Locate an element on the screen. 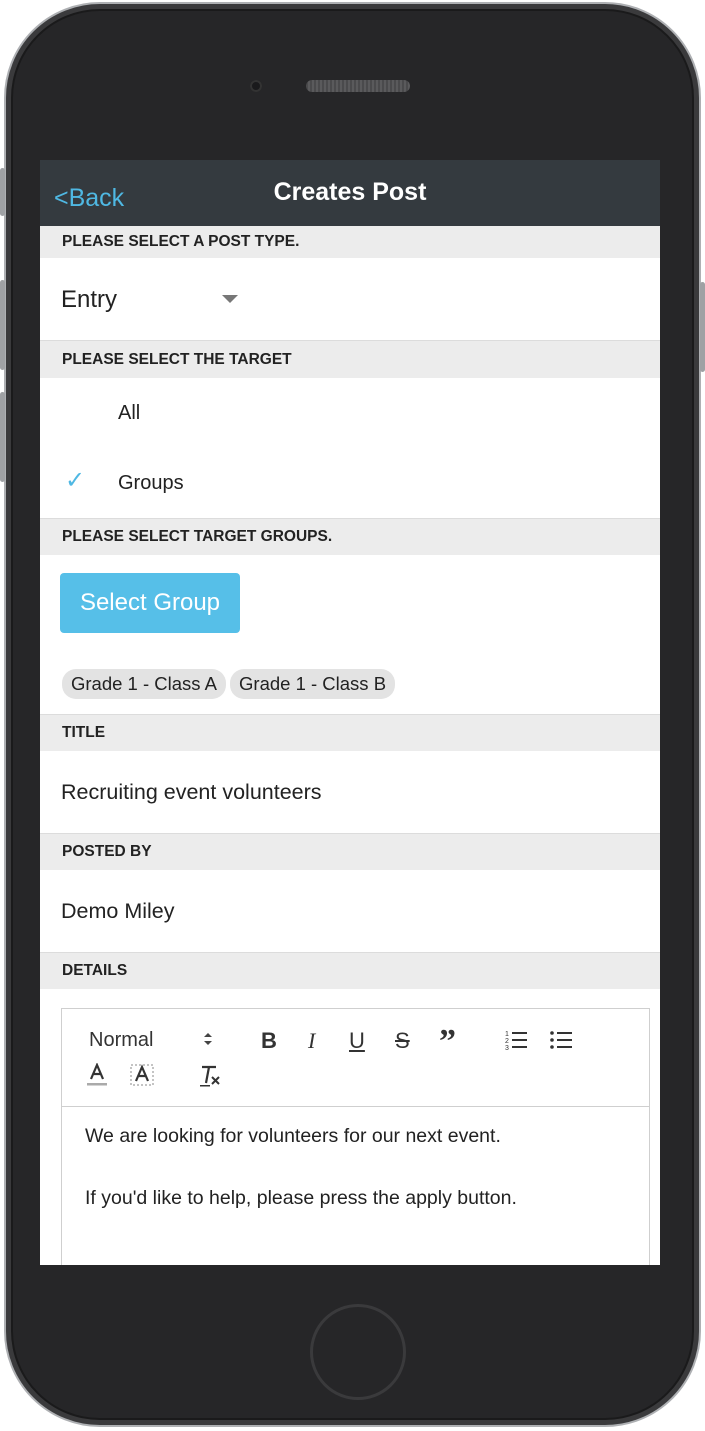 The image size is (705, 1431). editor-toolbar: Normal B I U S ” 1 2 3 is located at coordinates (355, 1058).